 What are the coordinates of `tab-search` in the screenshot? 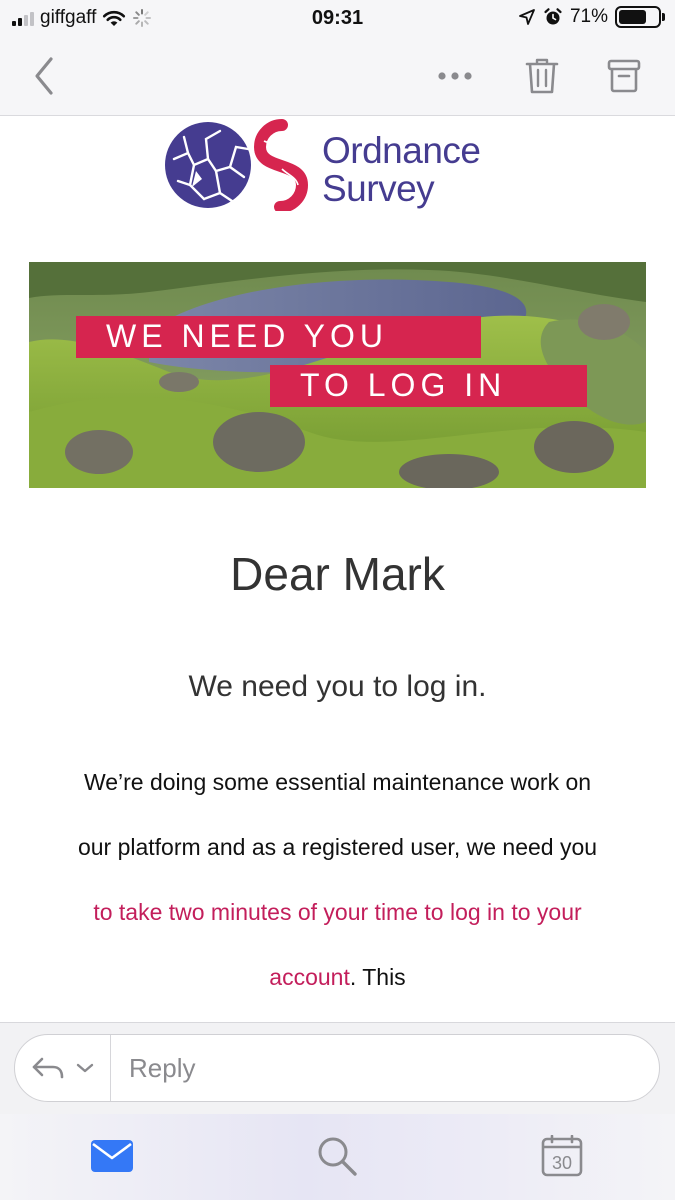 It's located at (337, 1156).